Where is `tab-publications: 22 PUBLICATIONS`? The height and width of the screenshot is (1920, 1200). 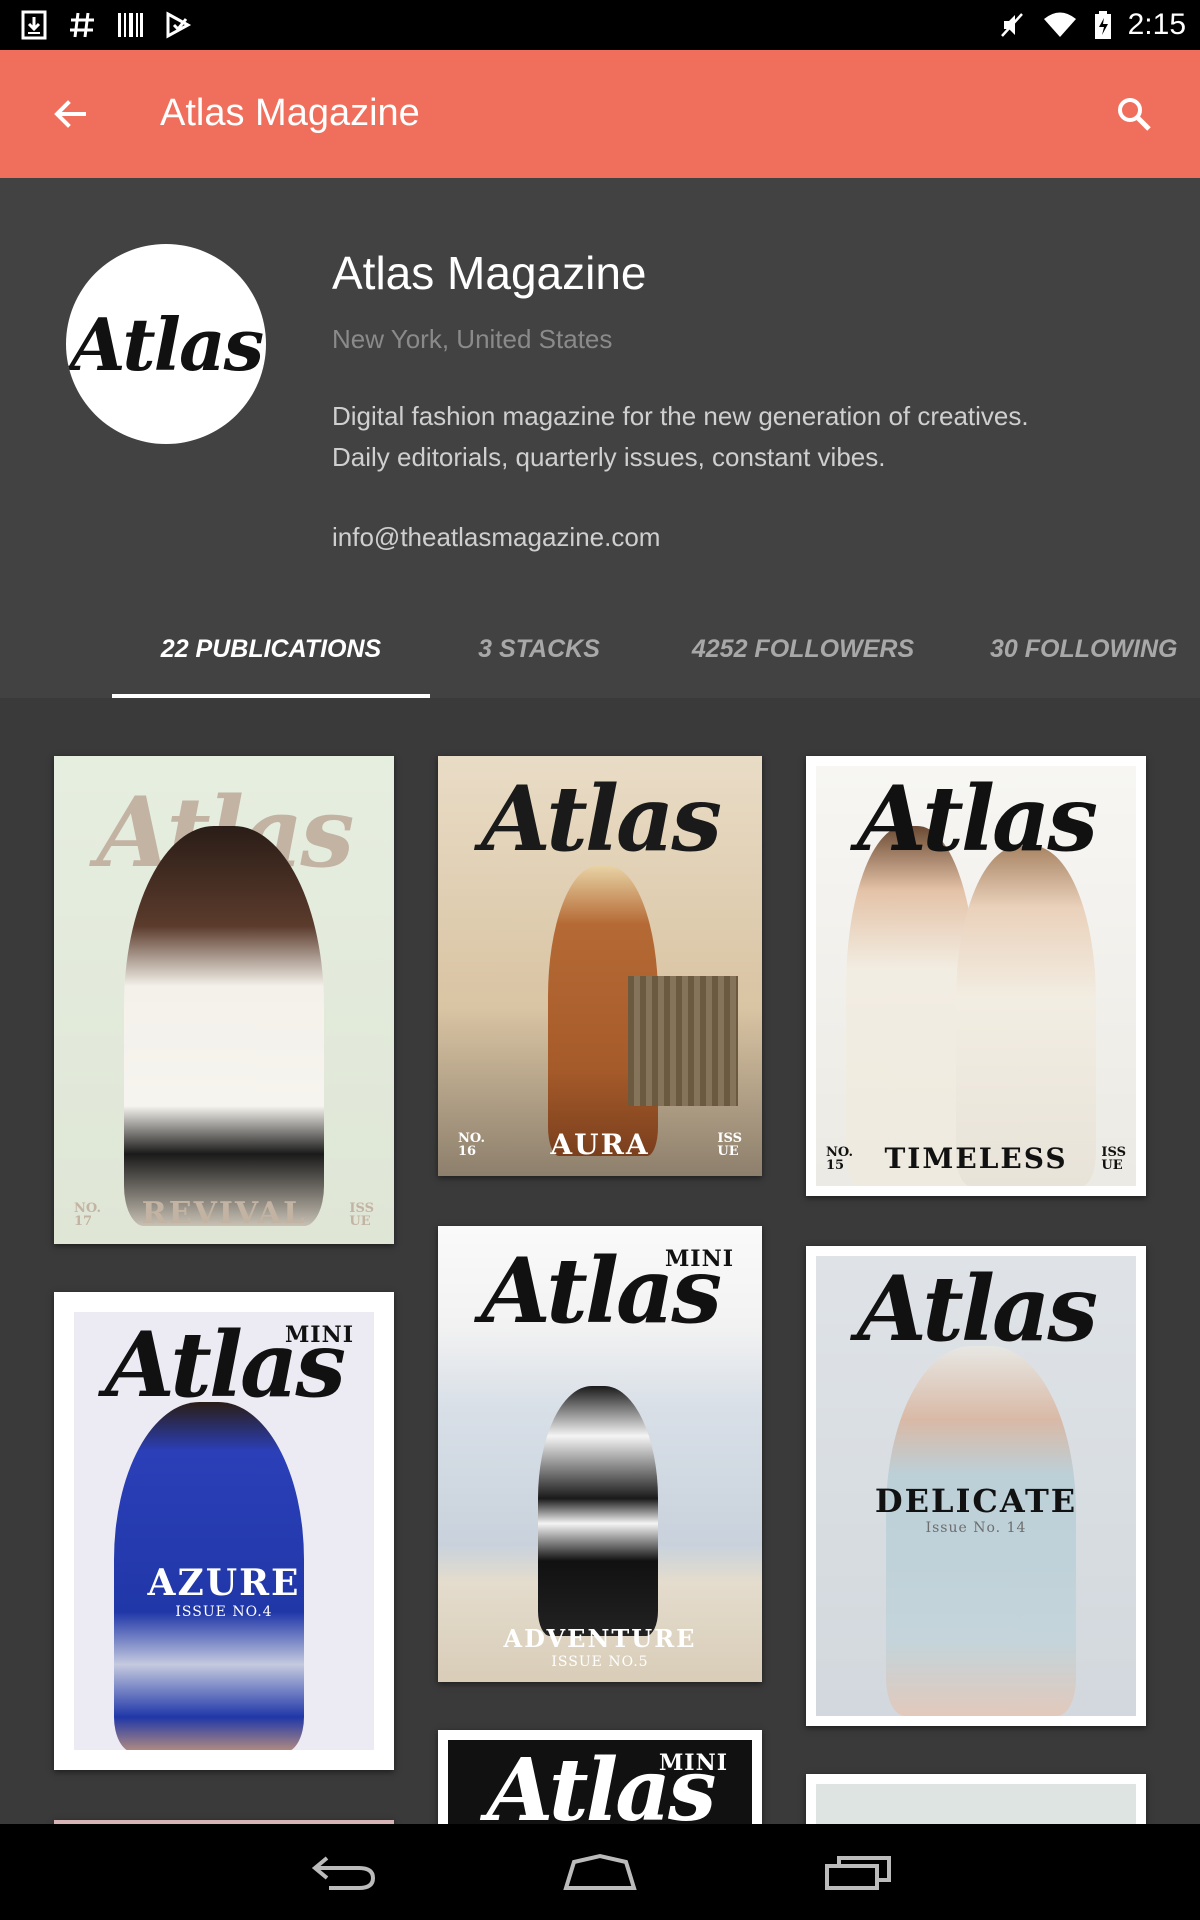
tab-publications: 22 PUBLICATIONS is located at coordinates (271, 649).